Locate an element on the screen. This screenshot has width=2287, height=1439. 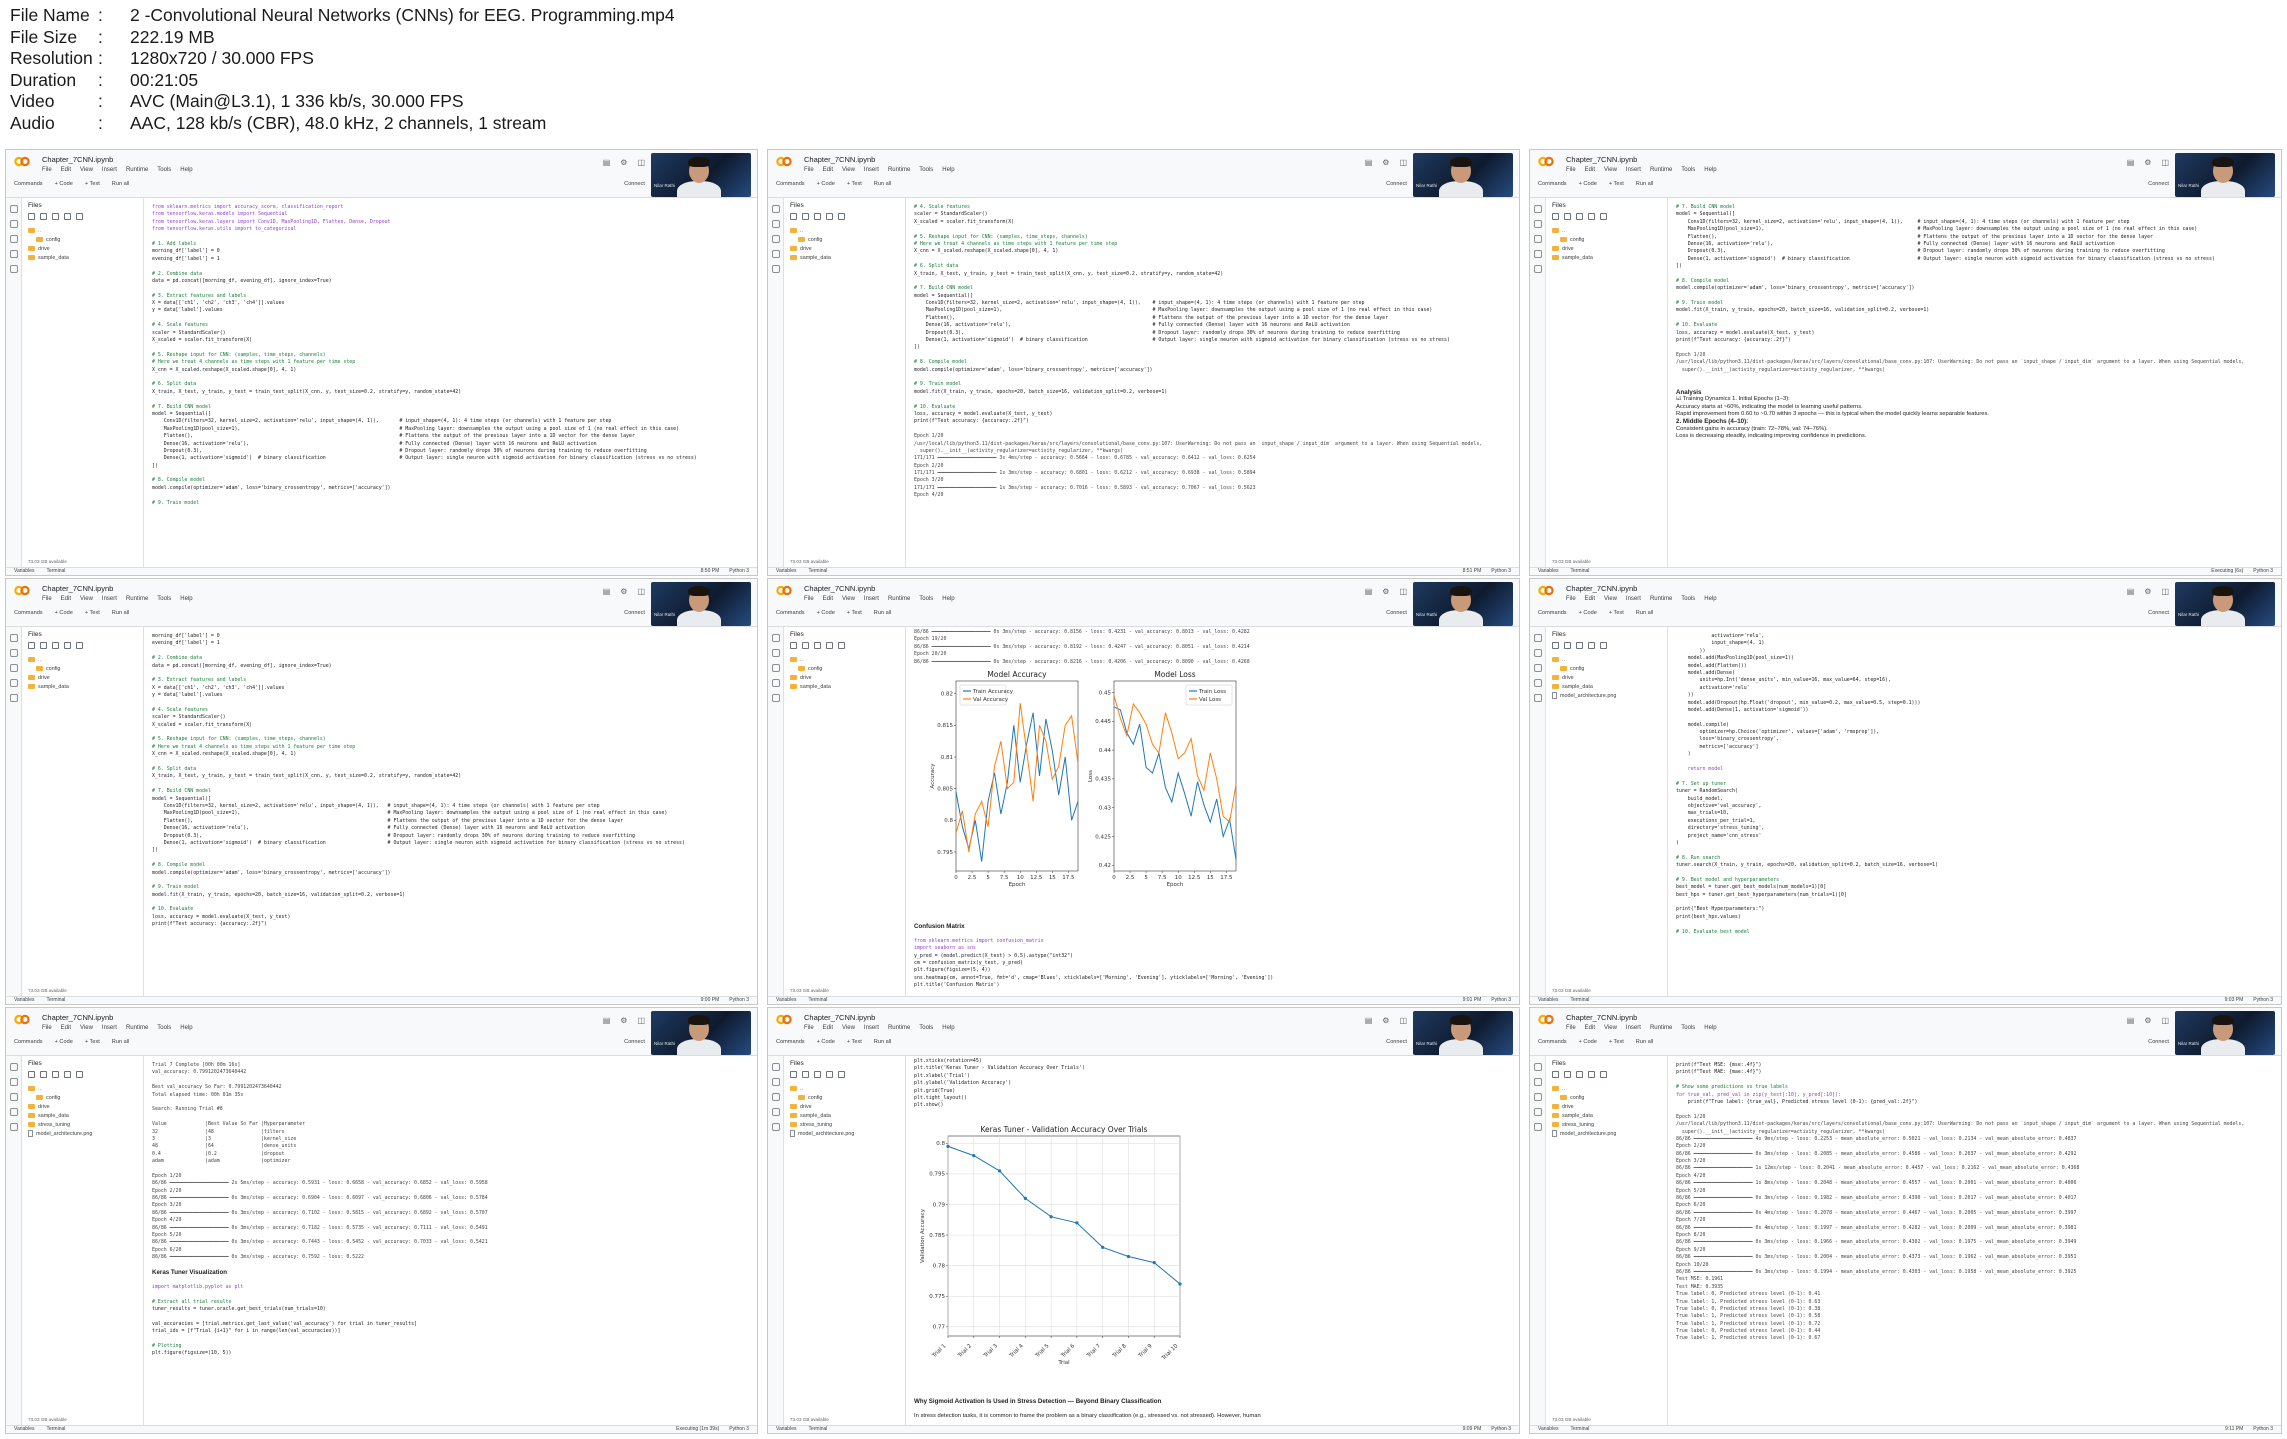
toolbar-button: + Code is located at coordinates (64, 184).